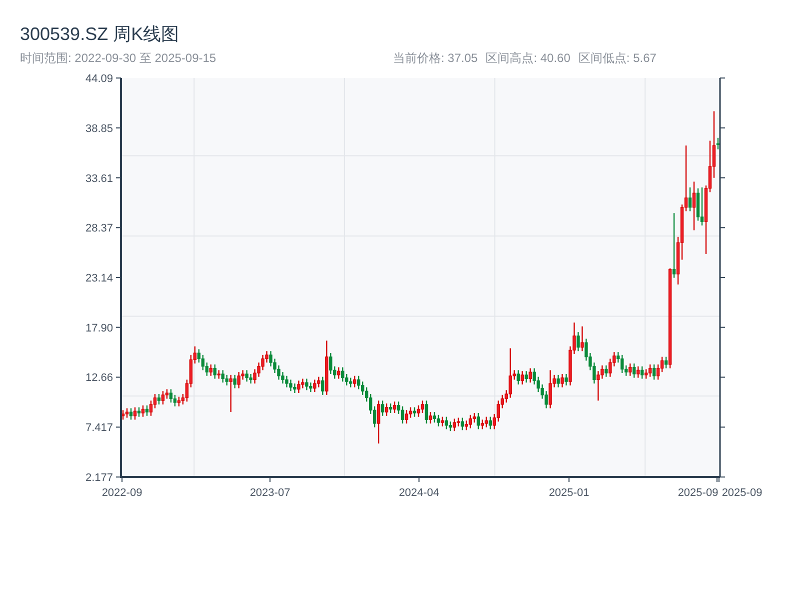 Image resolution: width=800 pixels, height=600 pixels. What do you see at coordinates (119, 58) in the screenshot?
I see `date-range-text: 时间范围: 2022-09-30 至 2025-09-15` at bounding box center [119, 58].